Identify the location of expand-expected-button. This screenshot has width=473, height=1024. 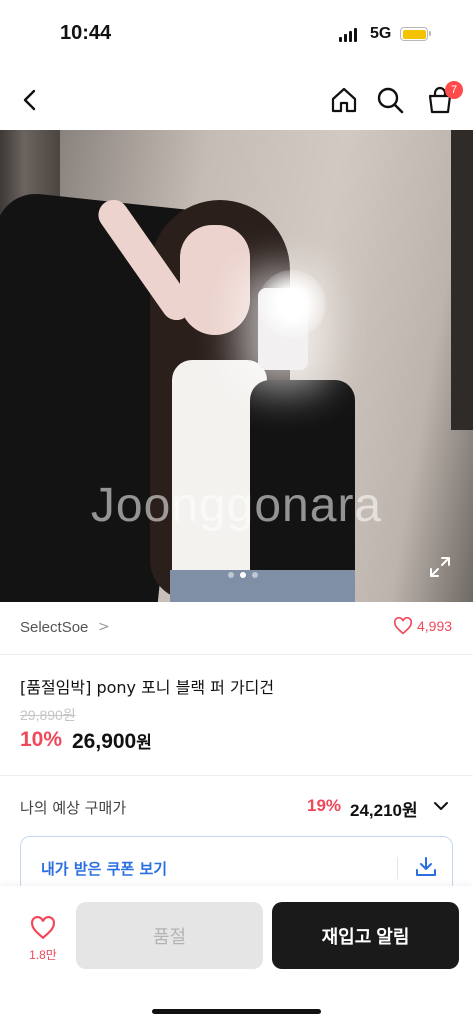
(441, 806).